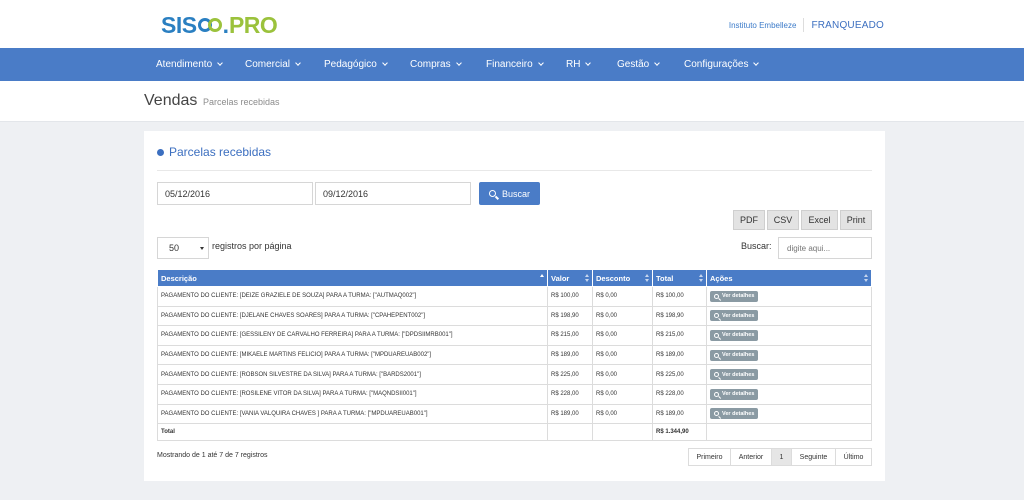  What do you see at coordinates (789, 278) in the screenshot?
I see `column-acoes: Ações` at bounding box center [789, 278].